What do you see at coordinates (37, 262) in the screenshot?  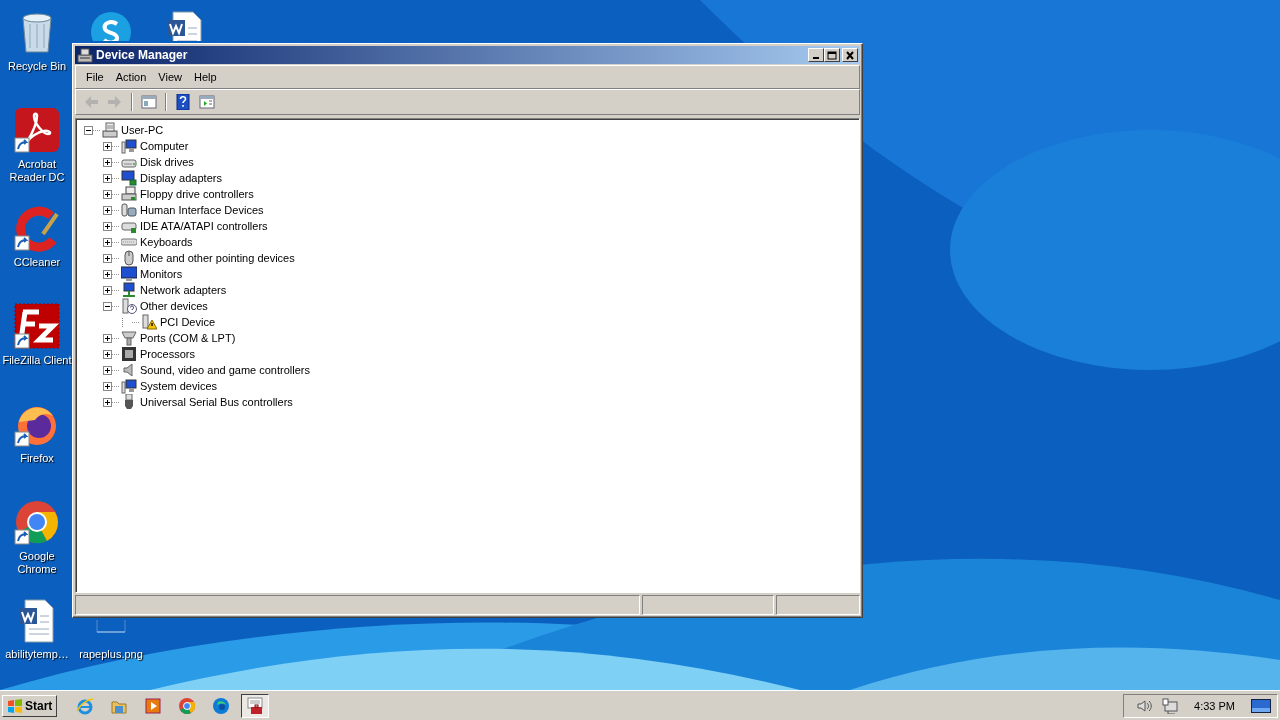 I see `desktop-icon-label: CCleaner` at bounding box center [37, 262].